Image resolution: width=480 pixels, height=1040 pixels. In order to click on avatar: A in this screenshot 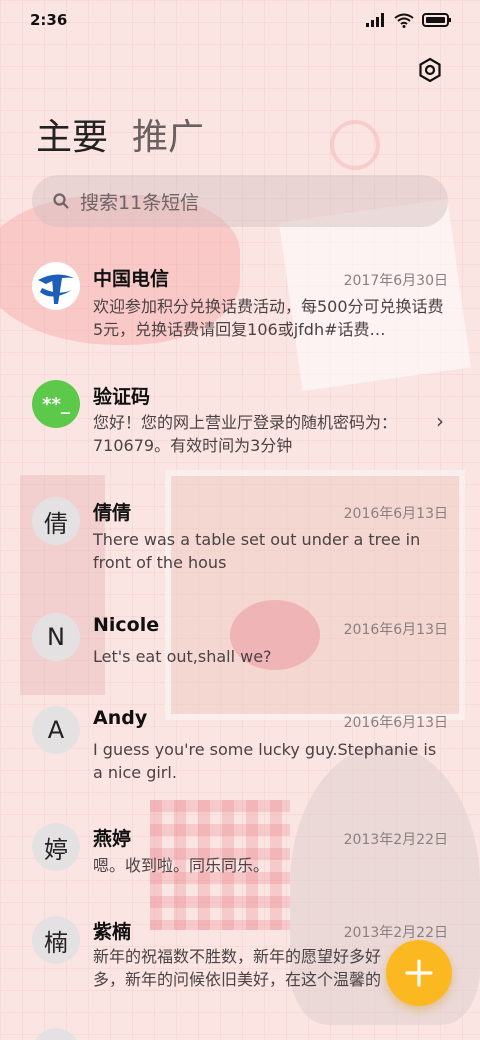, I will do `click(56, 730)`.